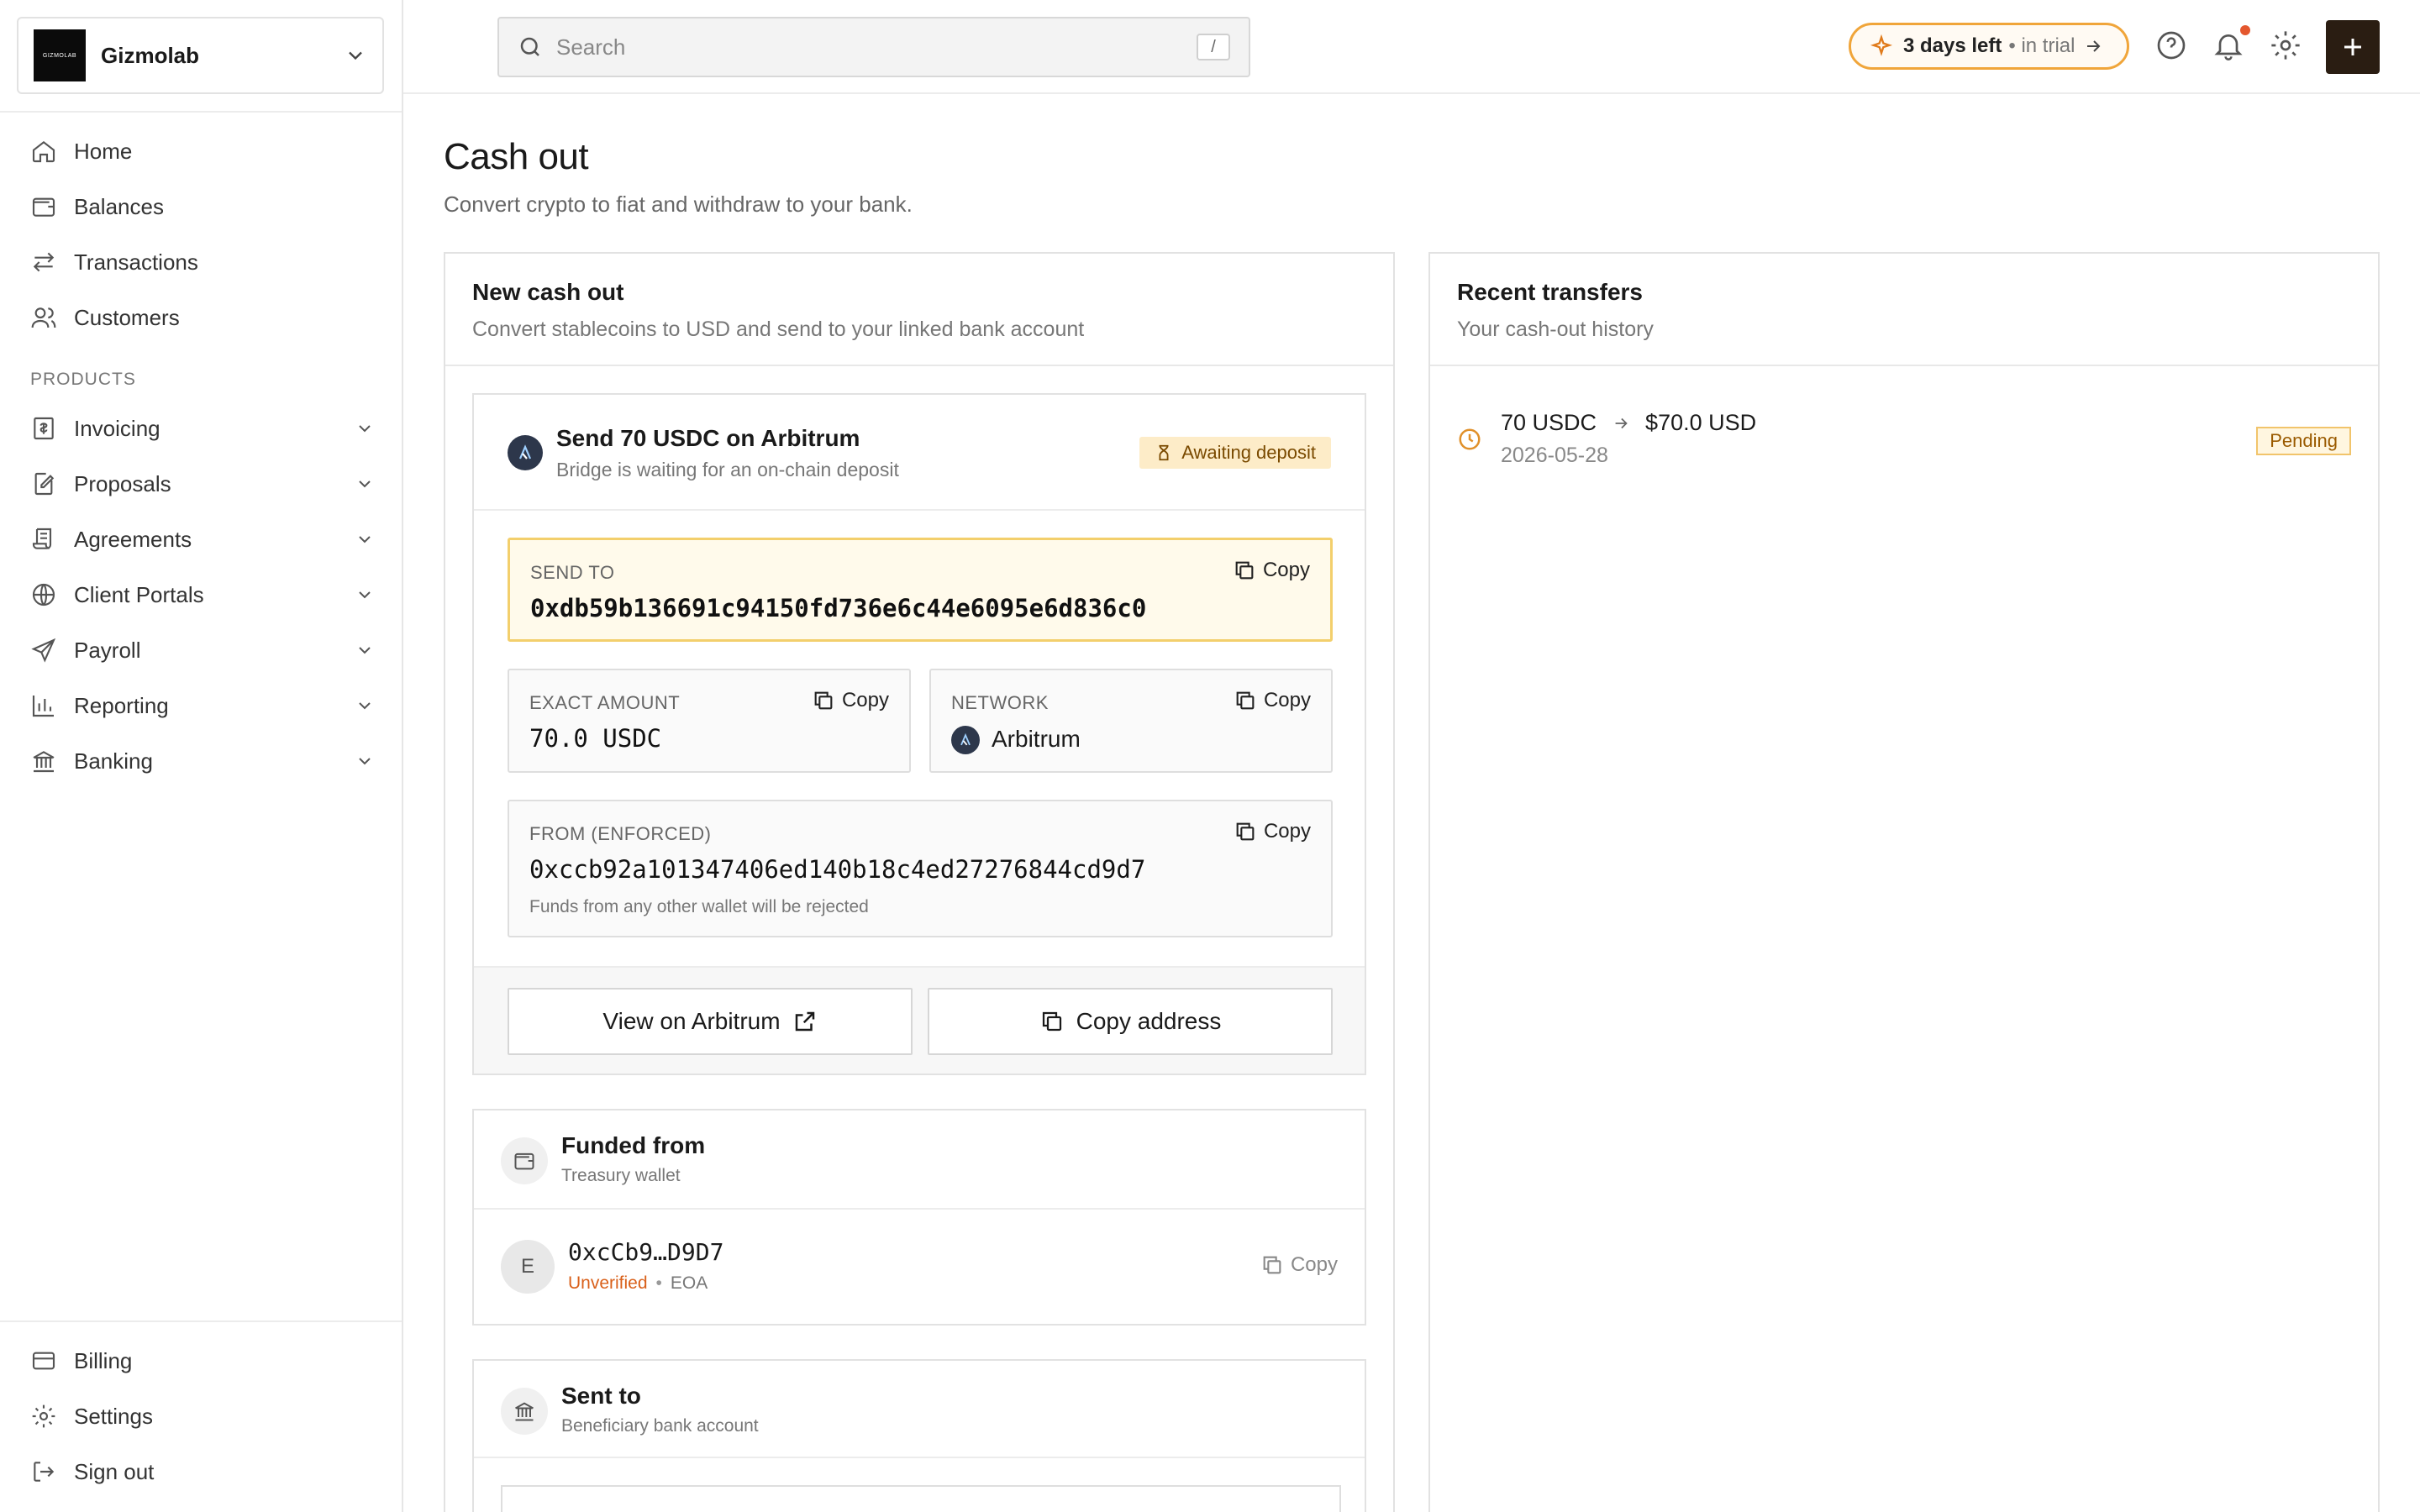 Image resolution: width=2420 pixels, height=1512 pixels. I want to click on transfer-from: 70 USDC, so click(1549, 422).